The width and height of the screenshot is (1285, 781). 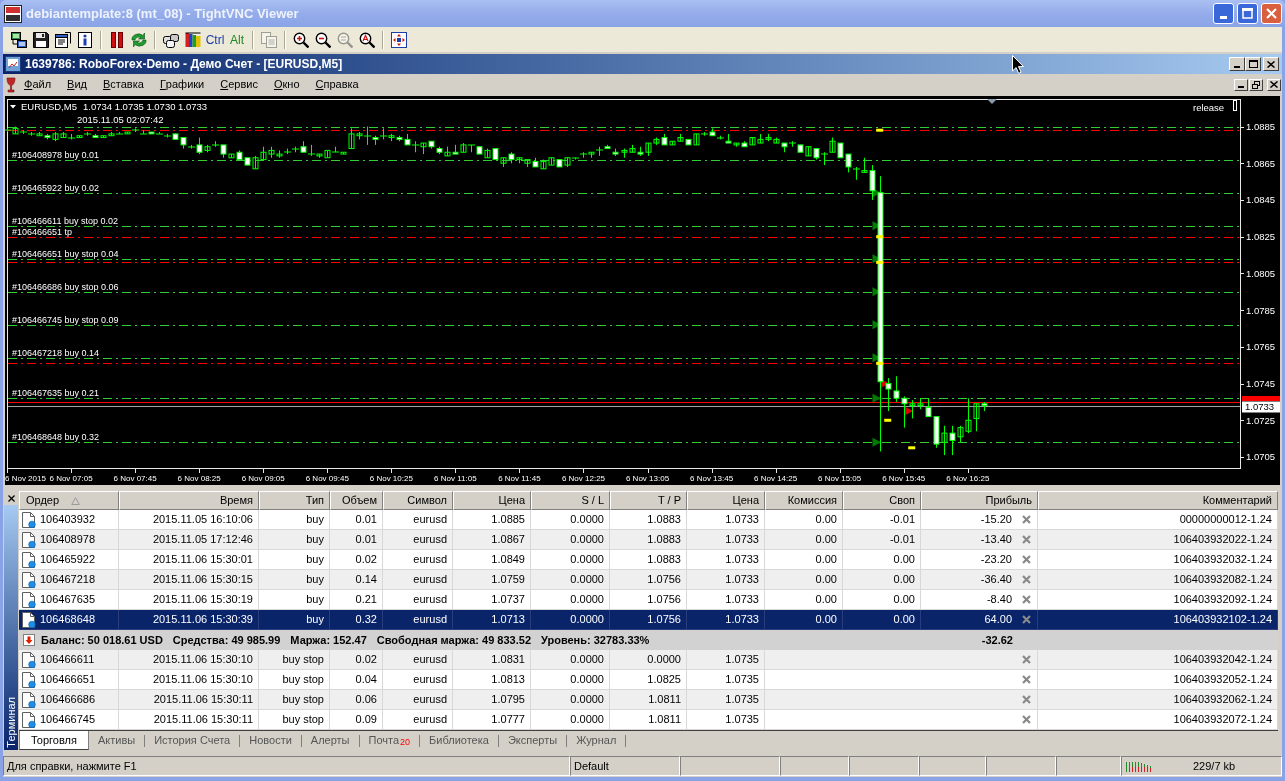 I want to click on terminal-tab: Активы, so click(x=116, y=740).